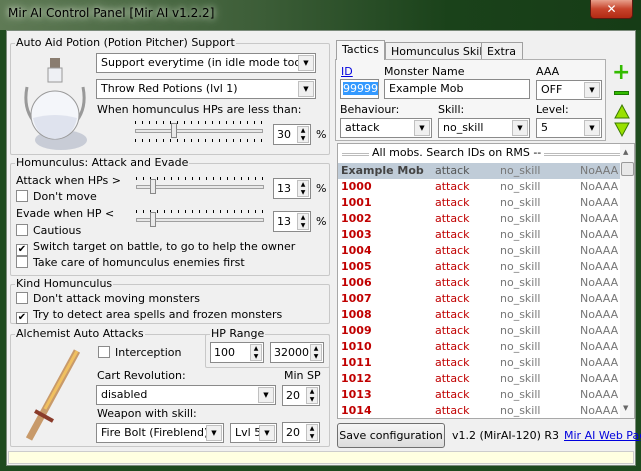 This screenshot has height=471, width=641. What do you see at coordinates (479, 379) in the screenshot?
I see `table-row: 1012 attack no_skill NoAAA` at bounding box center [479, 379].